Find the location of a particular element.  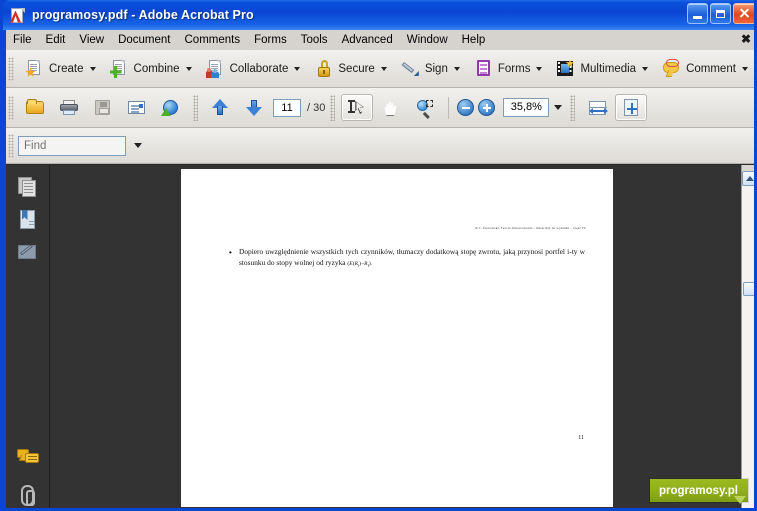

vertical-scrollbar is located at coordinates (747, 336).